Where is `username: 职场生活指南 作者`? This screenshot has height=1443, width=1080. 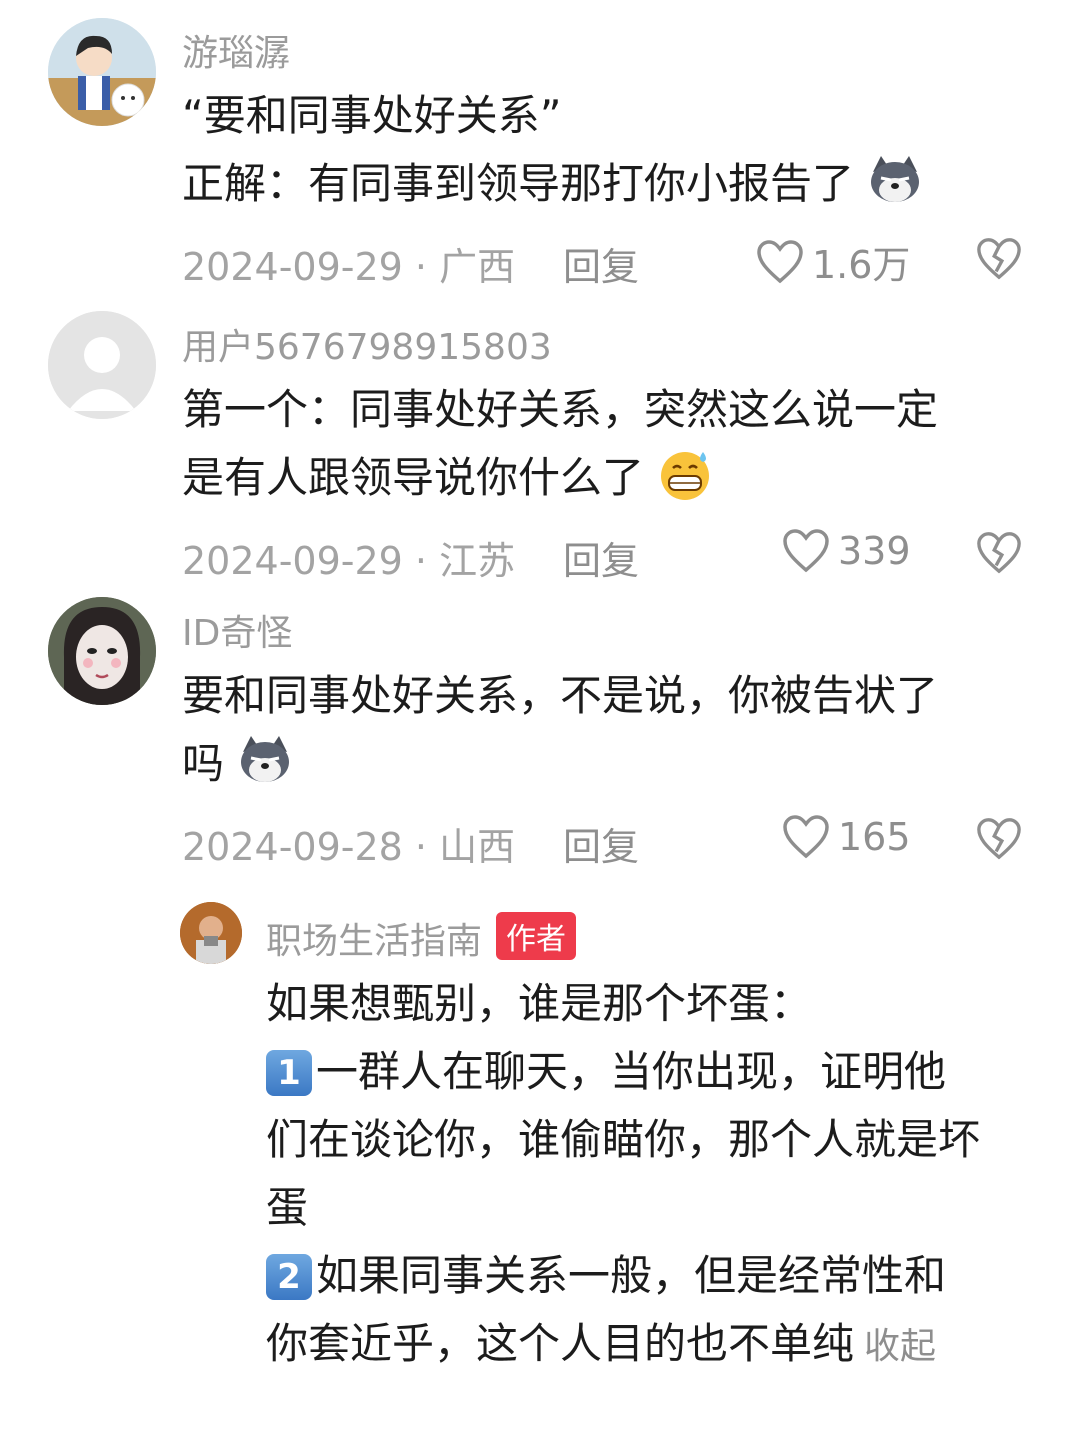 username: 职场生活指南 作者 is located at coordinates (421, 938).